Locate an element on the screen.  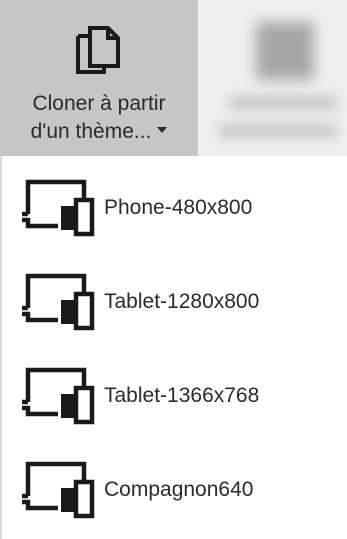
menu-item-label: Phone-480x800 is located at coordinates (178, 207).